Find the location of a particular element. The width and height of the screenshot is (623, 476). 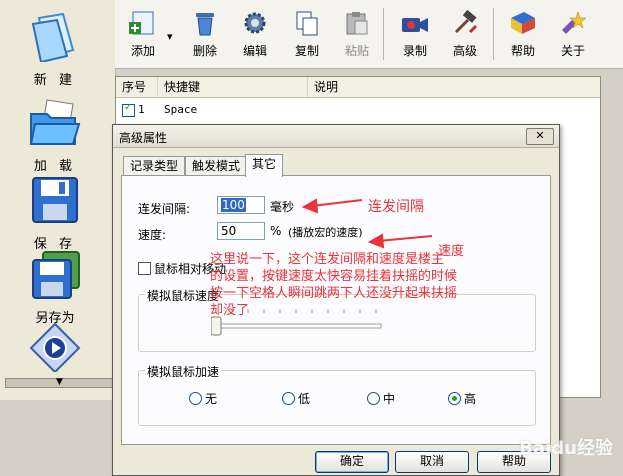

annotation-interval: 连发间隔 is located at coordinates (396, 207).